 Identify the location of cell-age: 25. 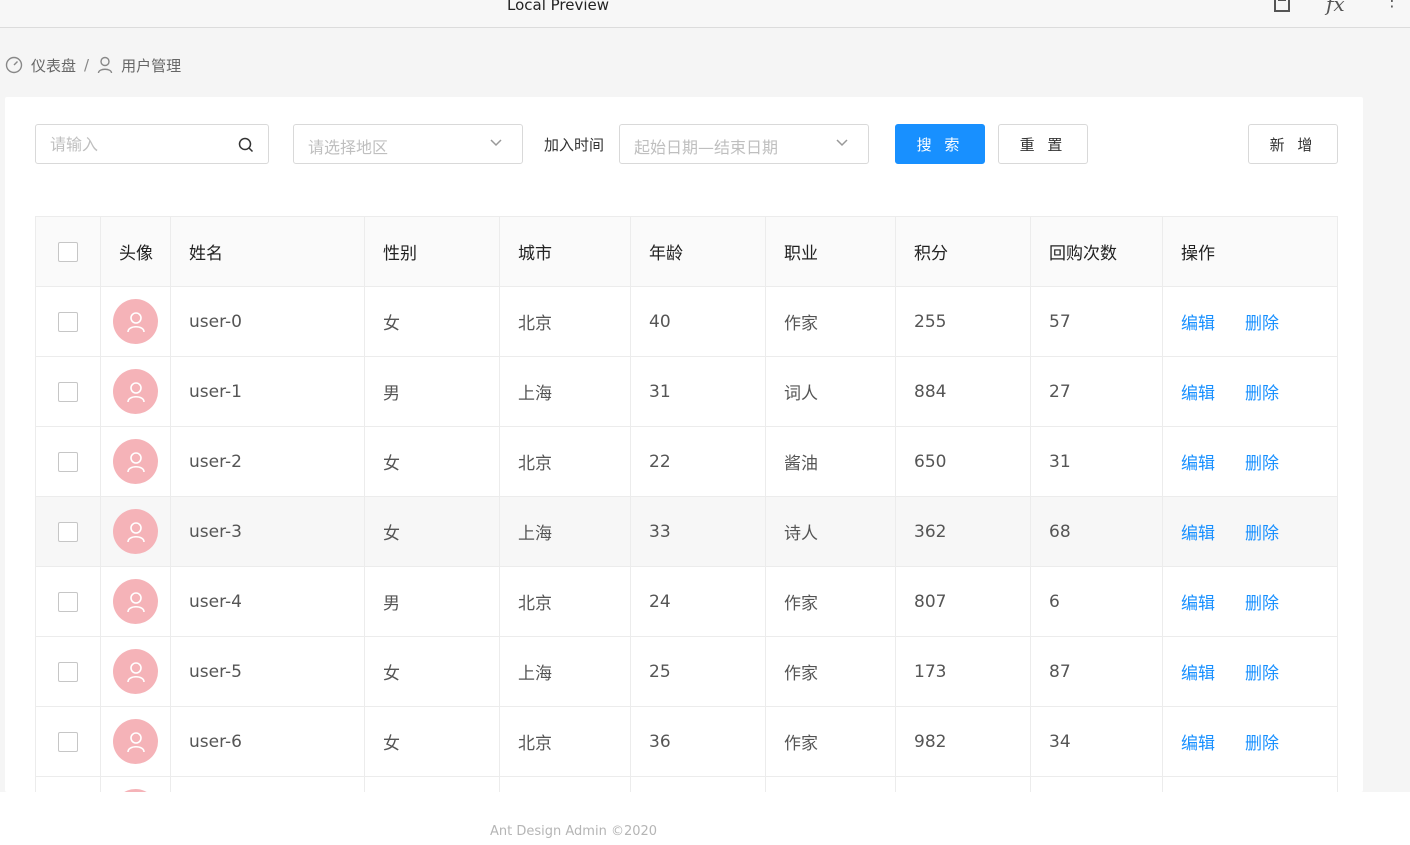
(698, 671).